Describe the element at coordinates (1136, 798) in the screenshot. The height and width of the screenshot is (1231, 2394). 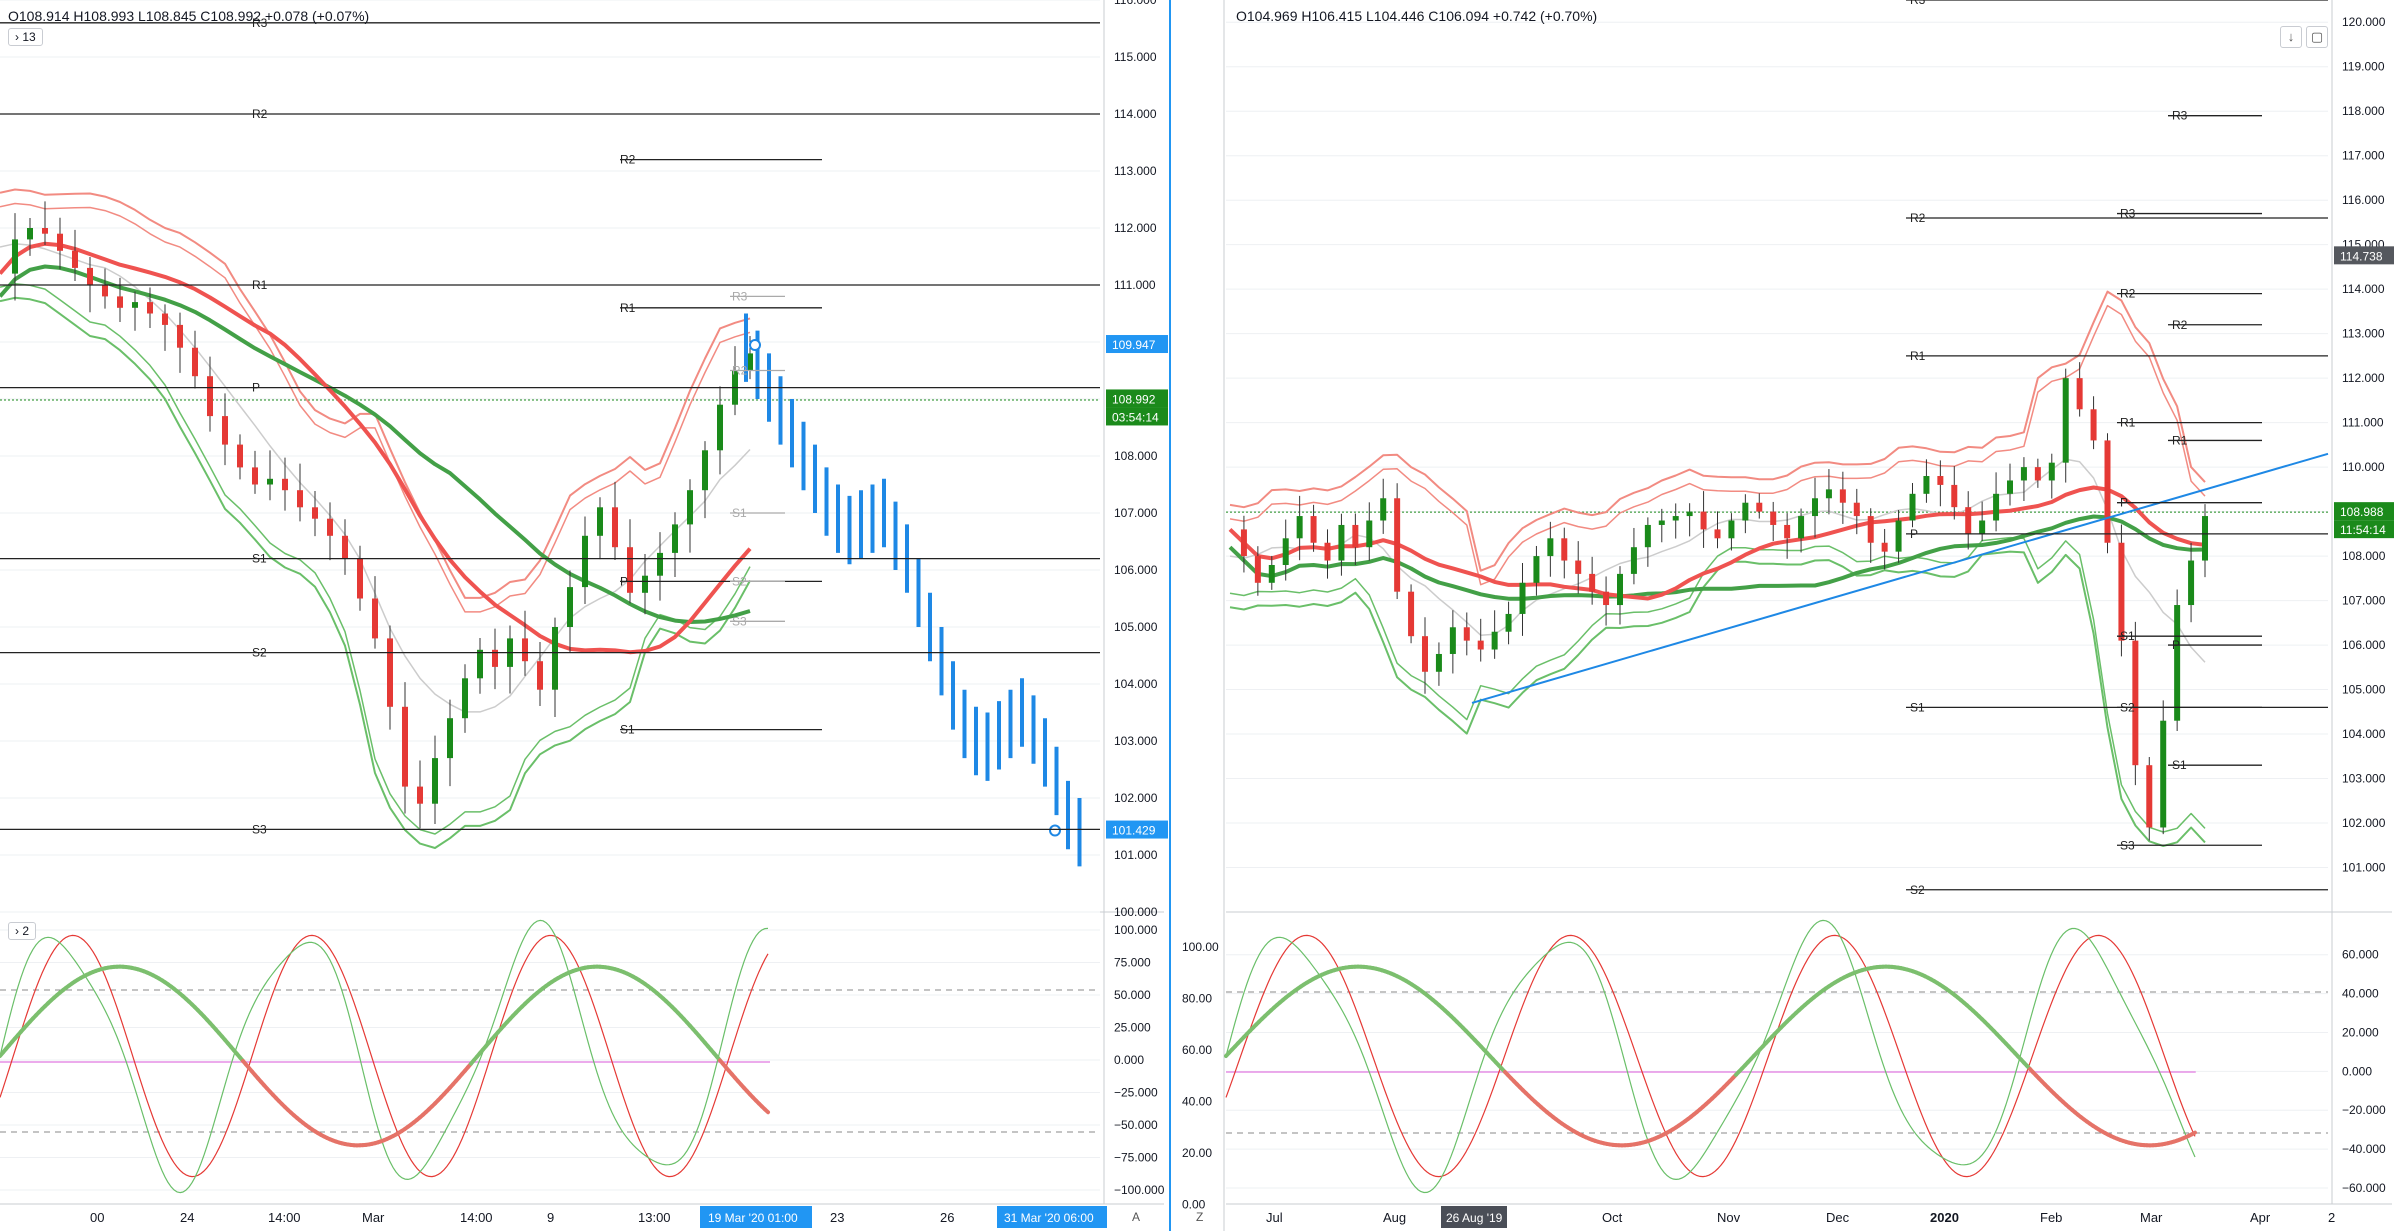
I see `left-price-tick-label: 102.000` at that location.